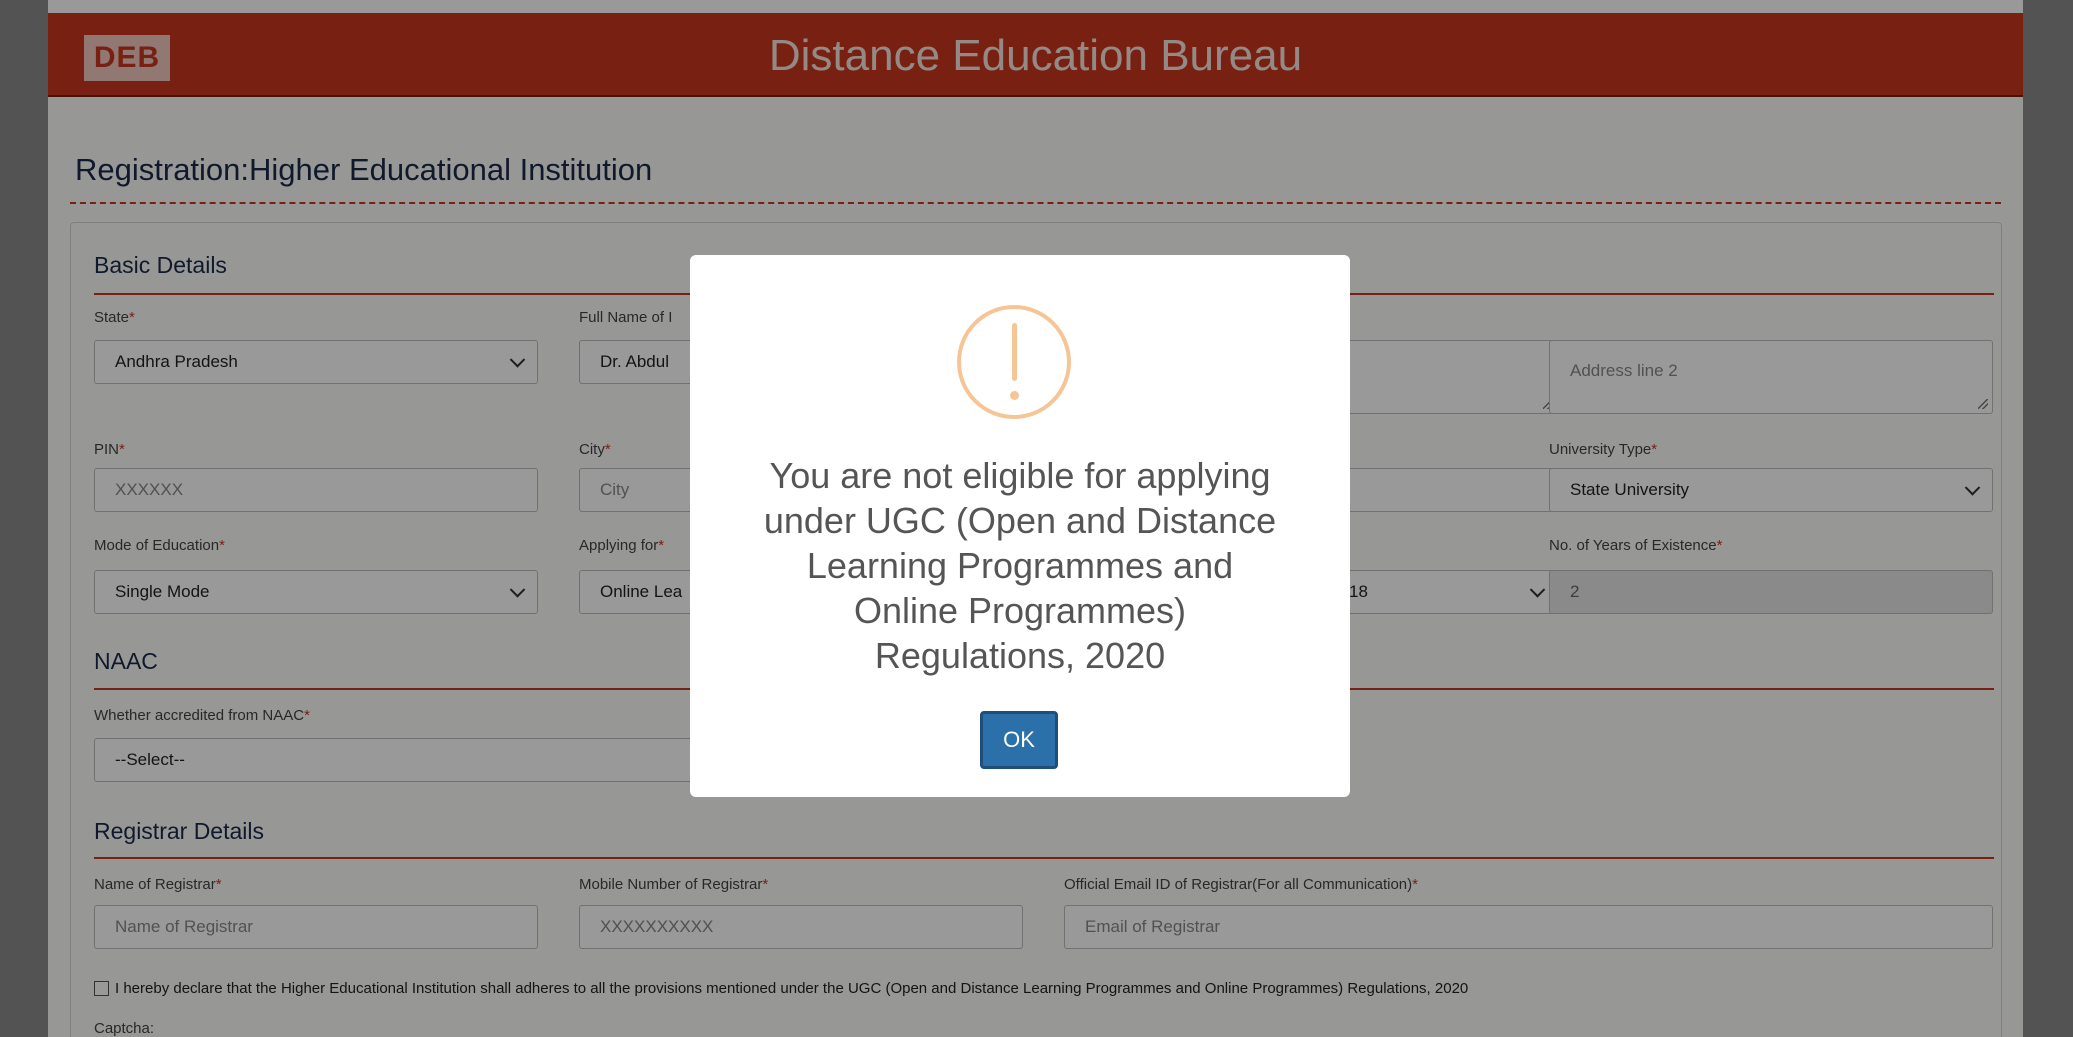  What do you see at coordinates (1014, 362) in the screenshot?
I see `warning-icon` at bounding box center [1014, 362].